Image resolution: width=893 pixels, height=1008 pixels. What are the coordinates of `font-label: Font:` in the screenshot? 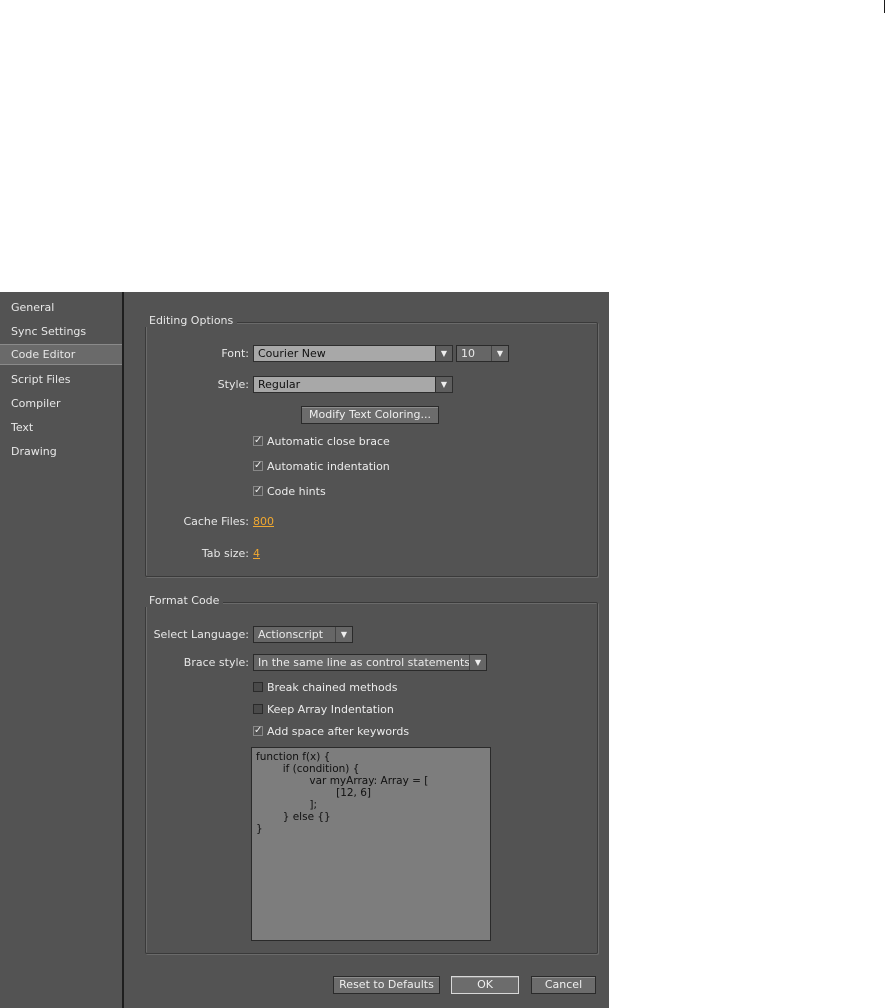 It's located at (235, 353).